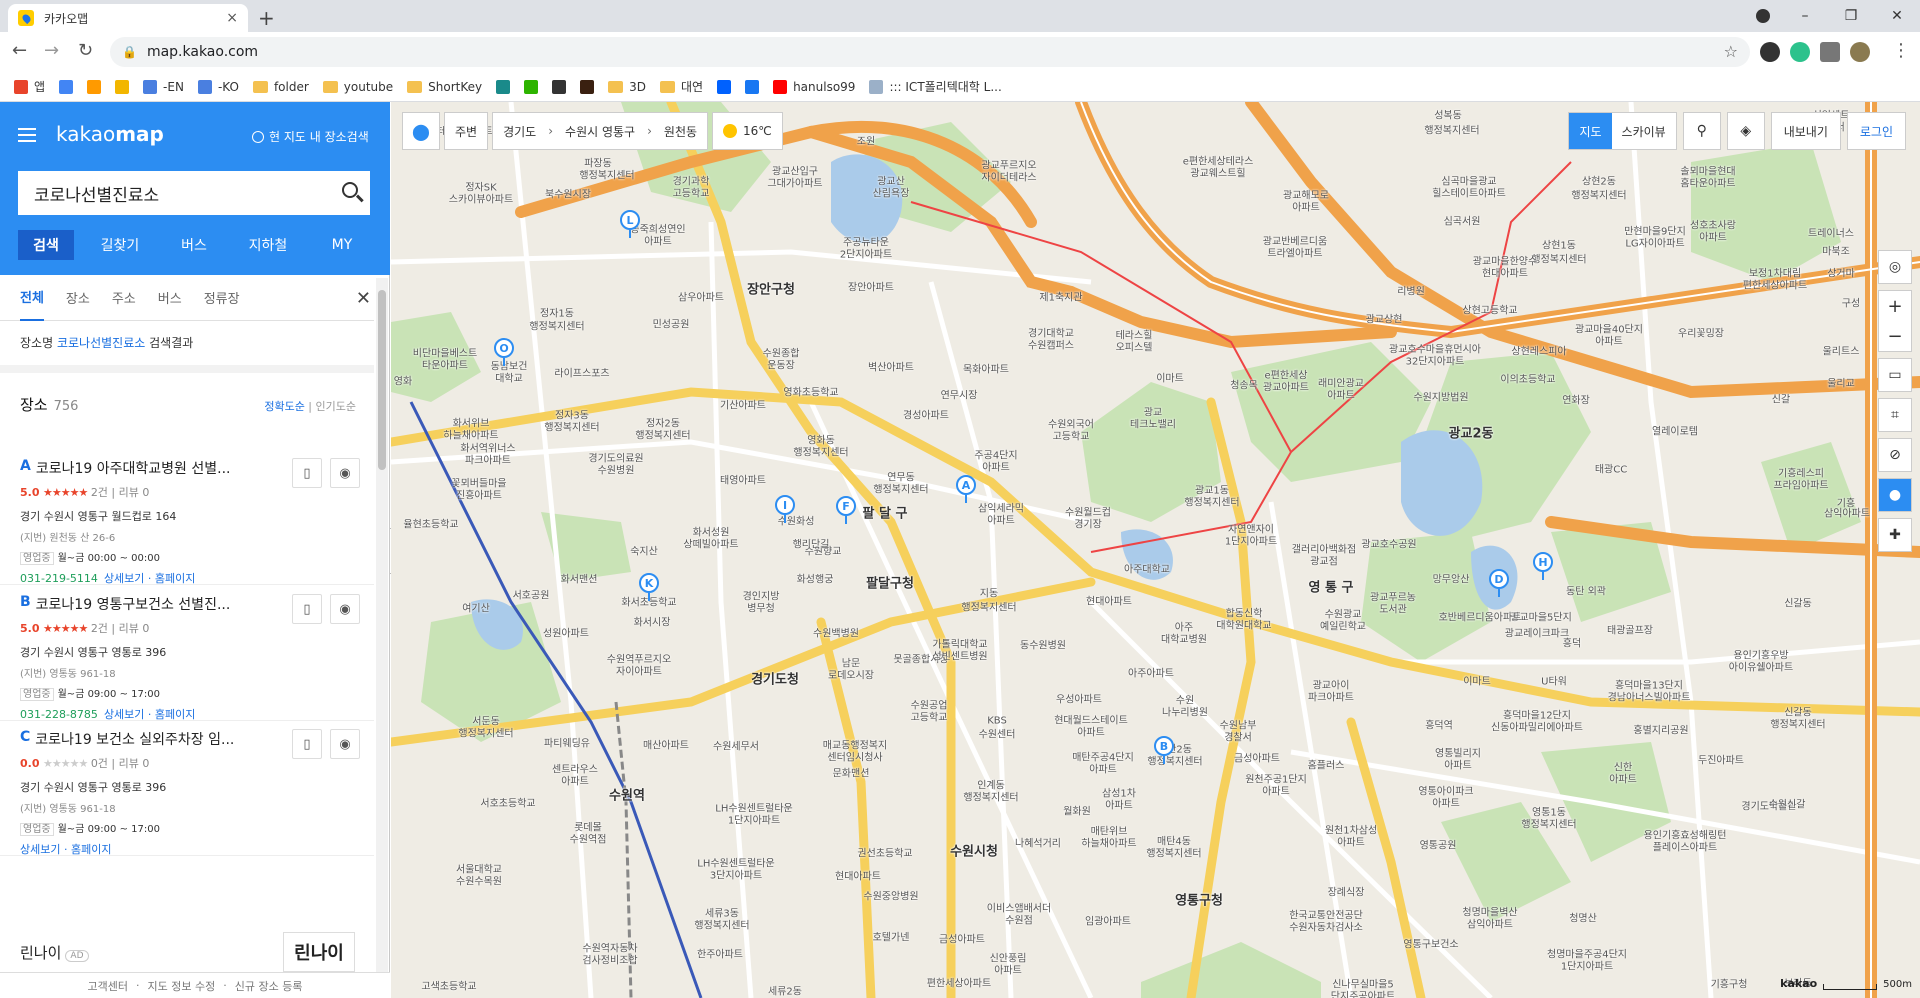 Image resolution: width=1920 pixels, height=998 pixels. I want to click on map-place-label: 수원시청, so click(974, 850).